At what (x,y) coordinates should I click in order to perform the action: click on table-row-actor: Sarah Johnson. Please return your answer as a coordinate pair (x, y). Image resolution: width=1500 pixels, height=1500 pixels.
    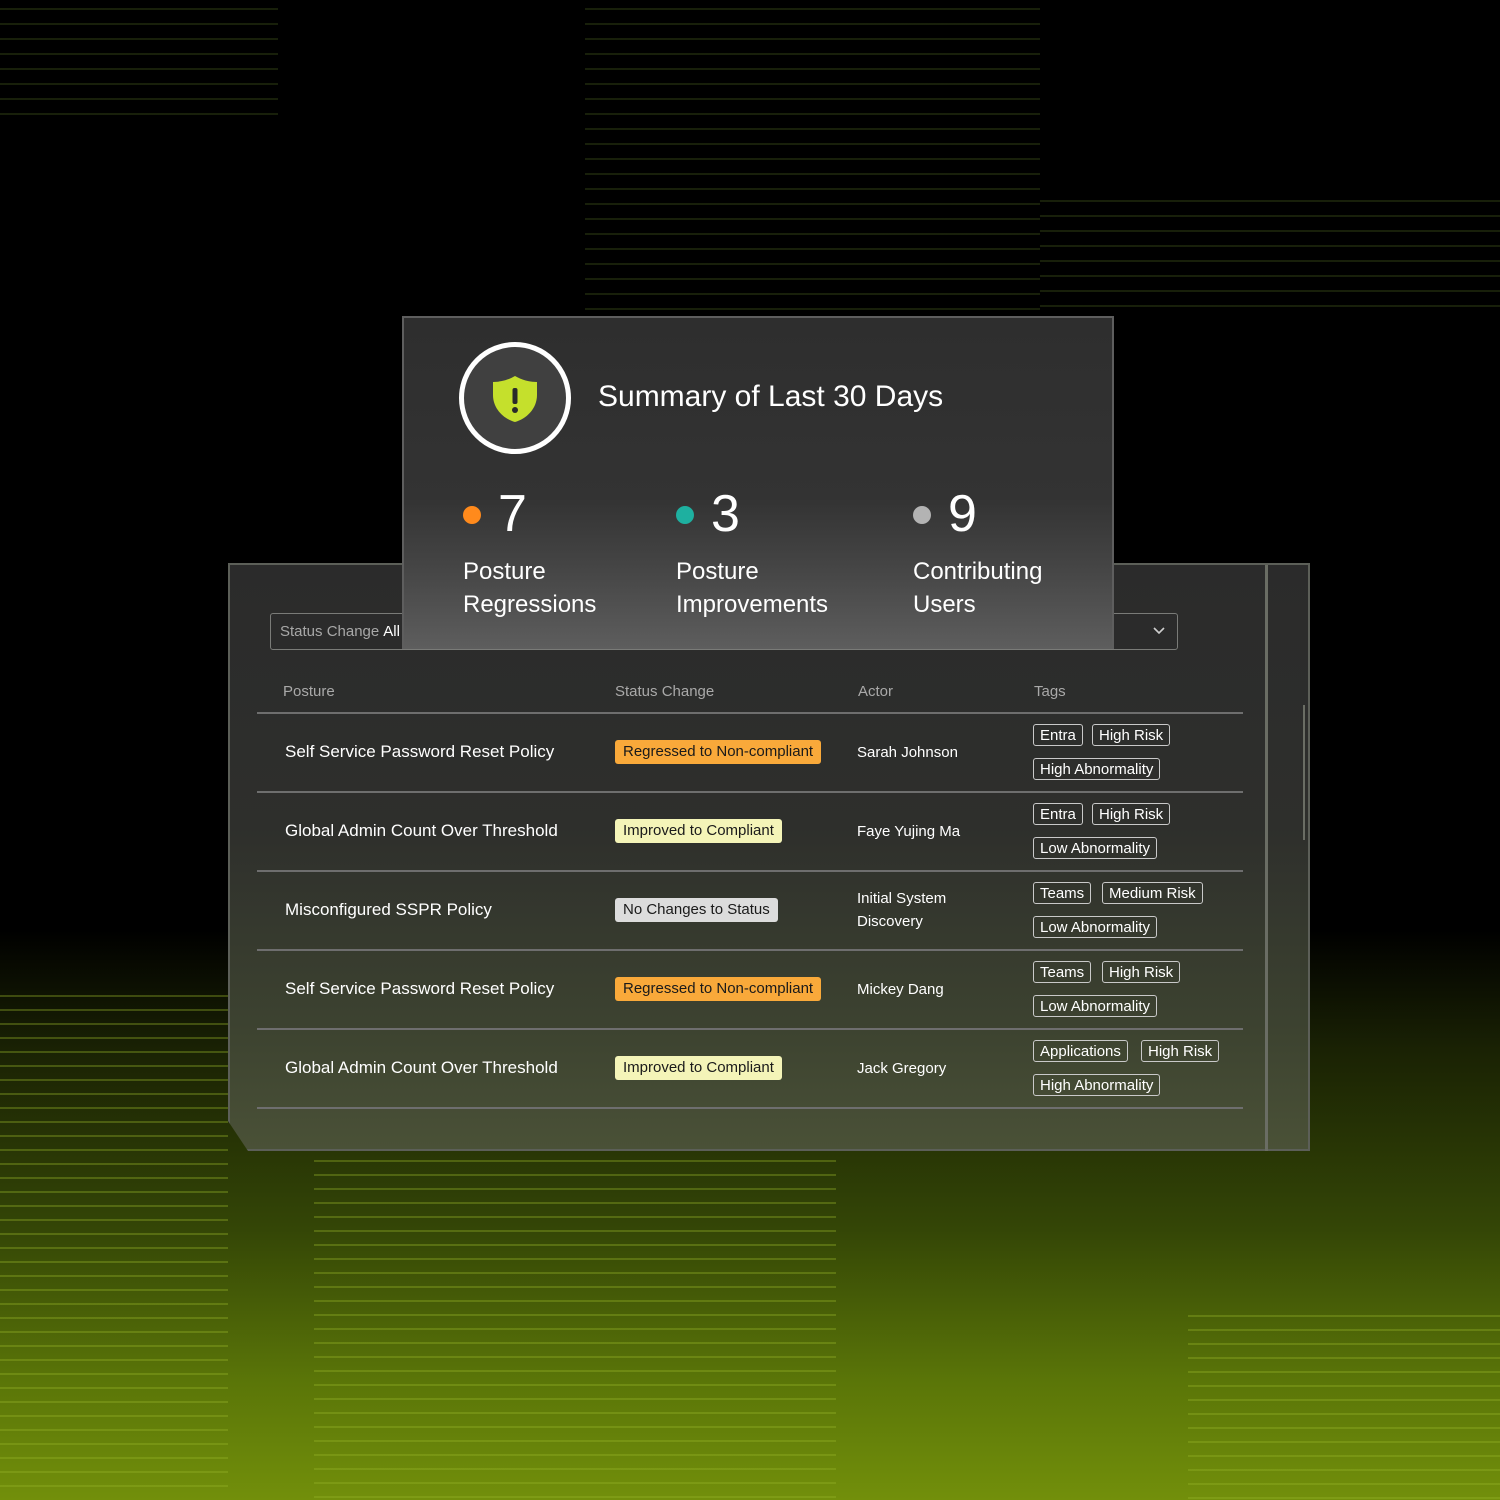
    Looking at the image, I should click on (907, 752).